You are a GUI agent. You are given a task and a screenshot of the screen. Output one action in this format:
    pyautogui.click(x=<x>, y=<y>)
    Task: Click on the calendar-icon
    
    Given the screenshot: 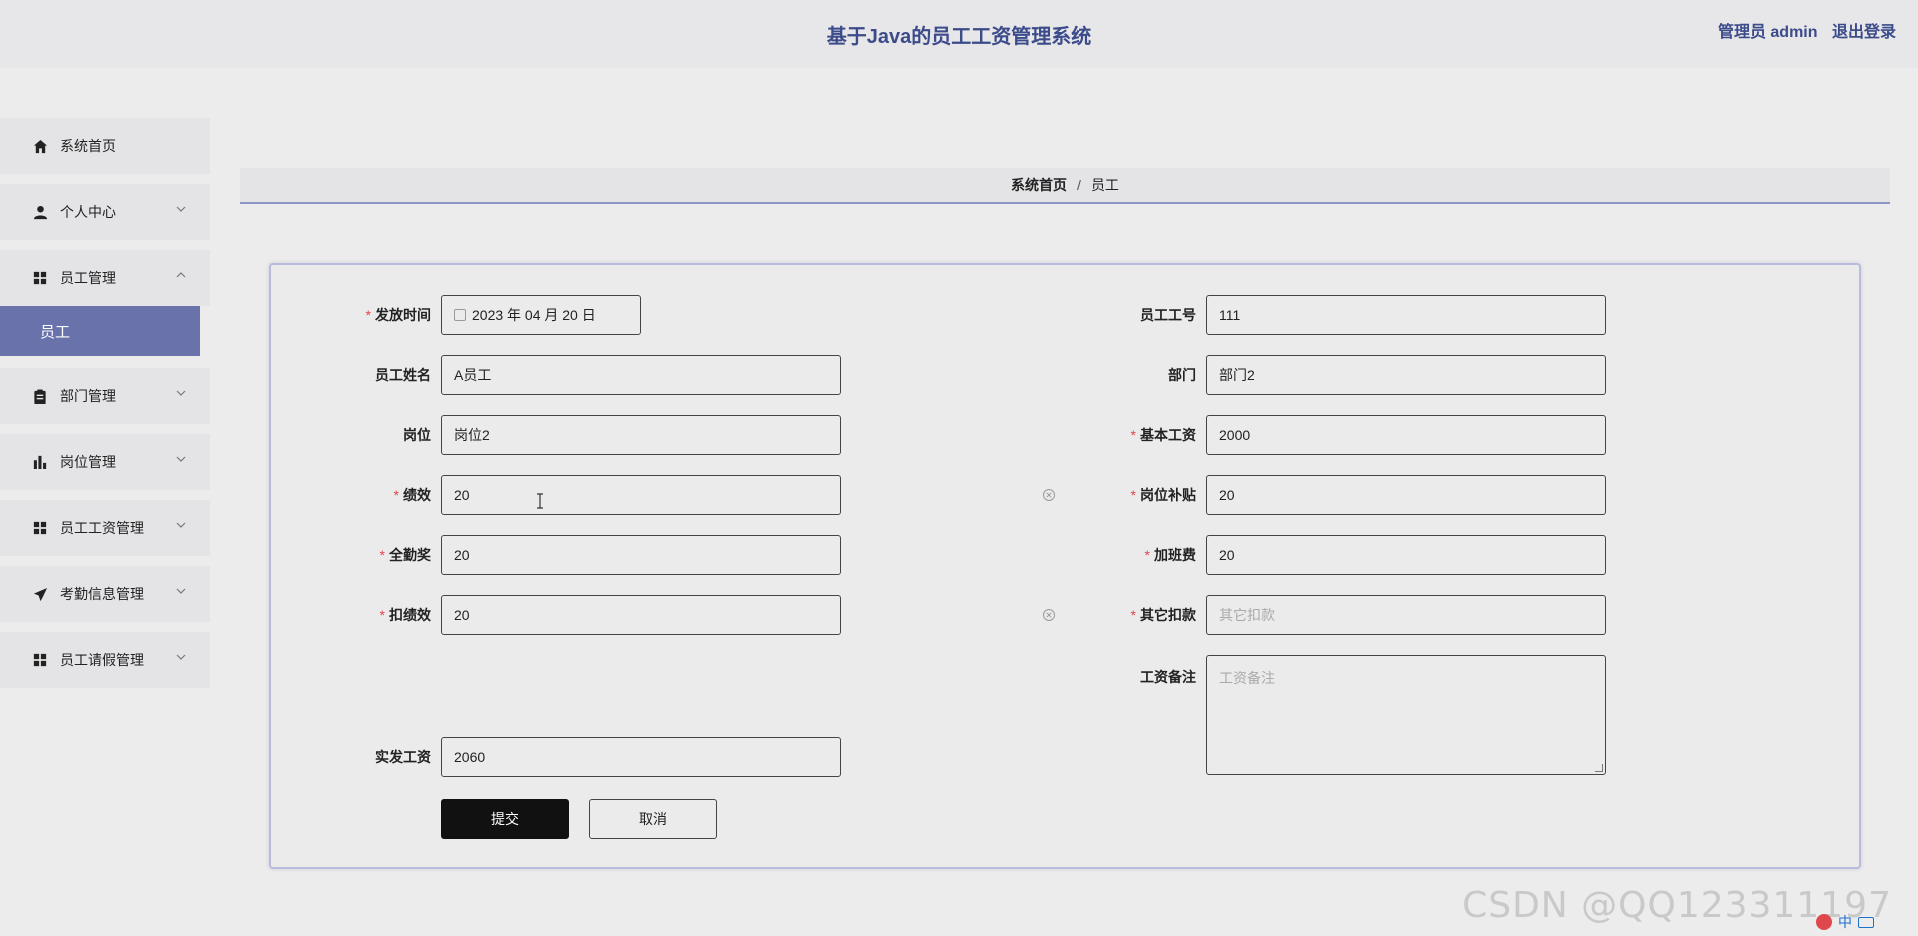 What is the action you would take?
    pyautogui.click(x=460, y=315)
    